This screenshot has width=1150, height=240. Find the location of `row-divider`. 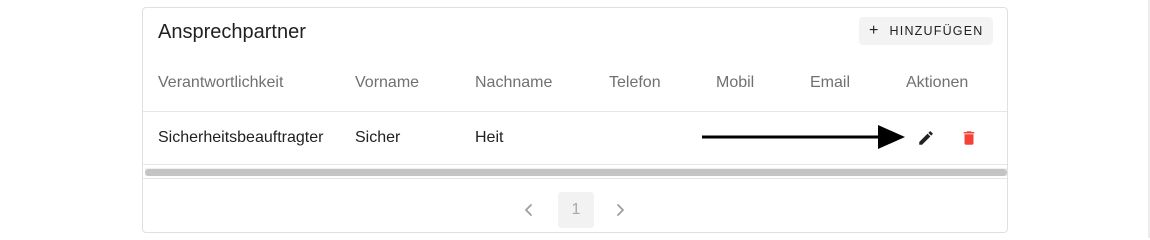

row-divider is located at coordinates (575, 164).